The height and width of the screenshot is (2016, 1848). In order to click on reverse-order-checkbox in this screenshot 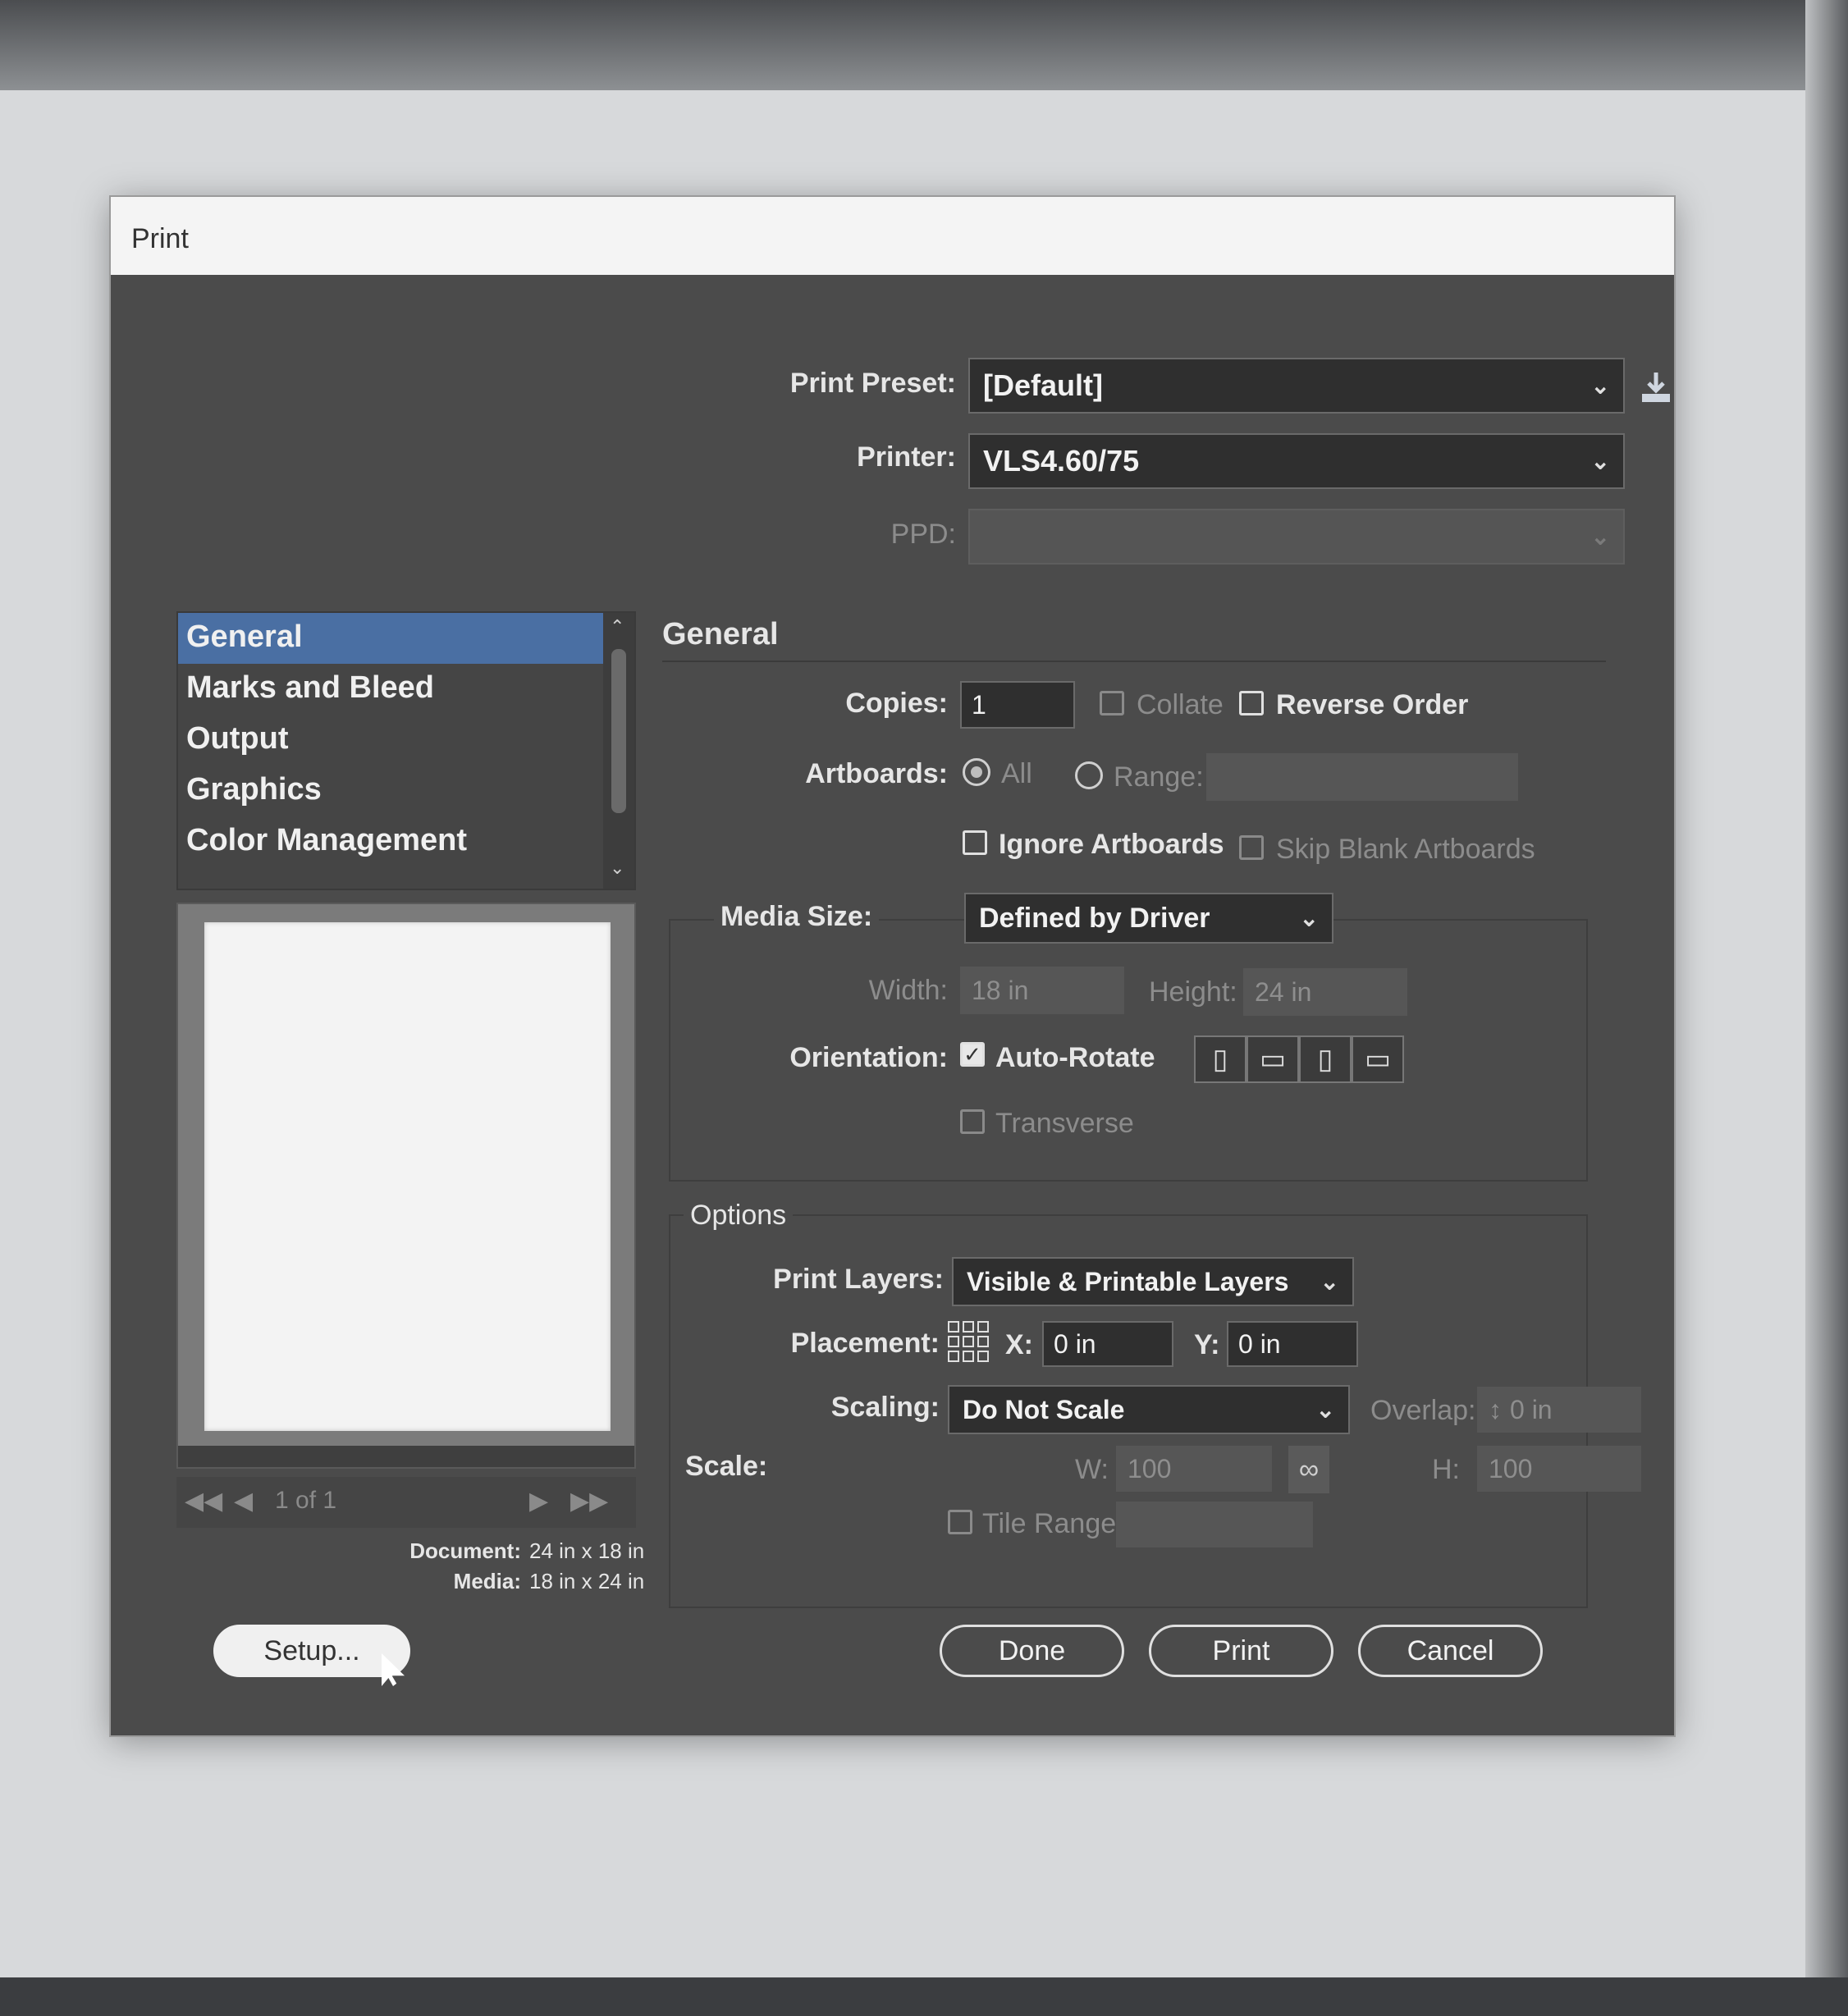, I will do `click(1252, 703)`.